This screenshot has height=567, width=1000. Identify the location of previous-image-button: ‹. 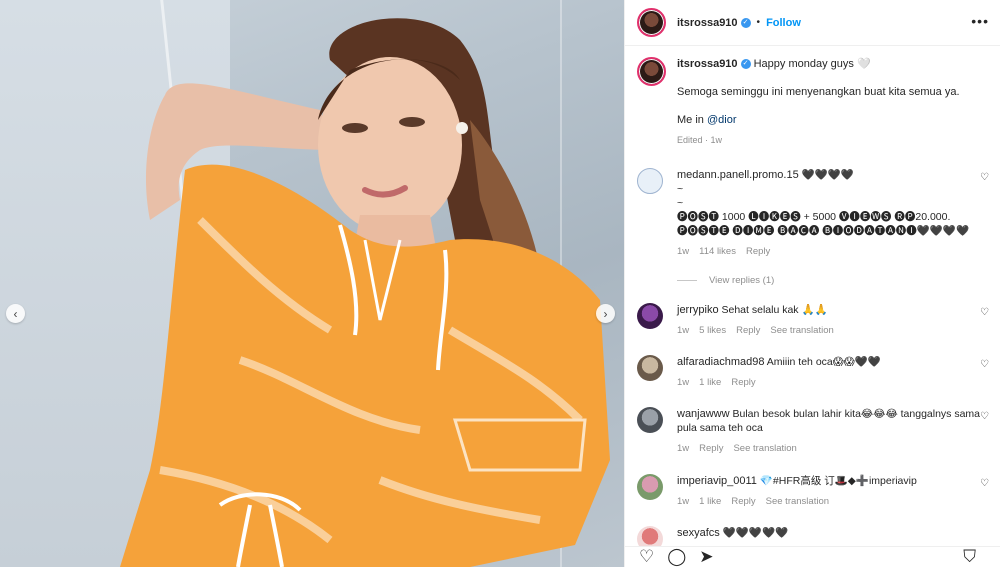
(15, 313).